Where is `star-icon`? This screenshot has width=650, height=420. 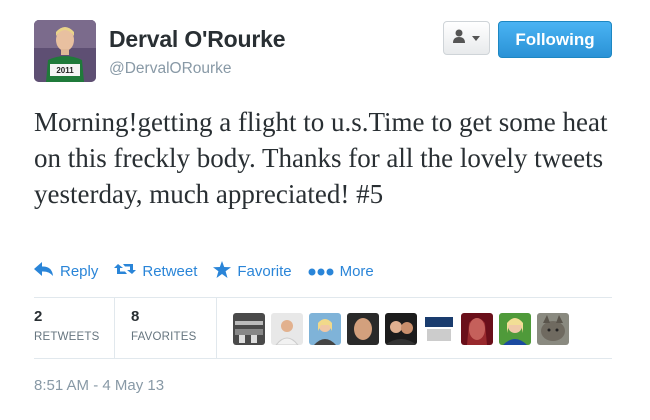
star-icon is located at coordinates (225, 271).